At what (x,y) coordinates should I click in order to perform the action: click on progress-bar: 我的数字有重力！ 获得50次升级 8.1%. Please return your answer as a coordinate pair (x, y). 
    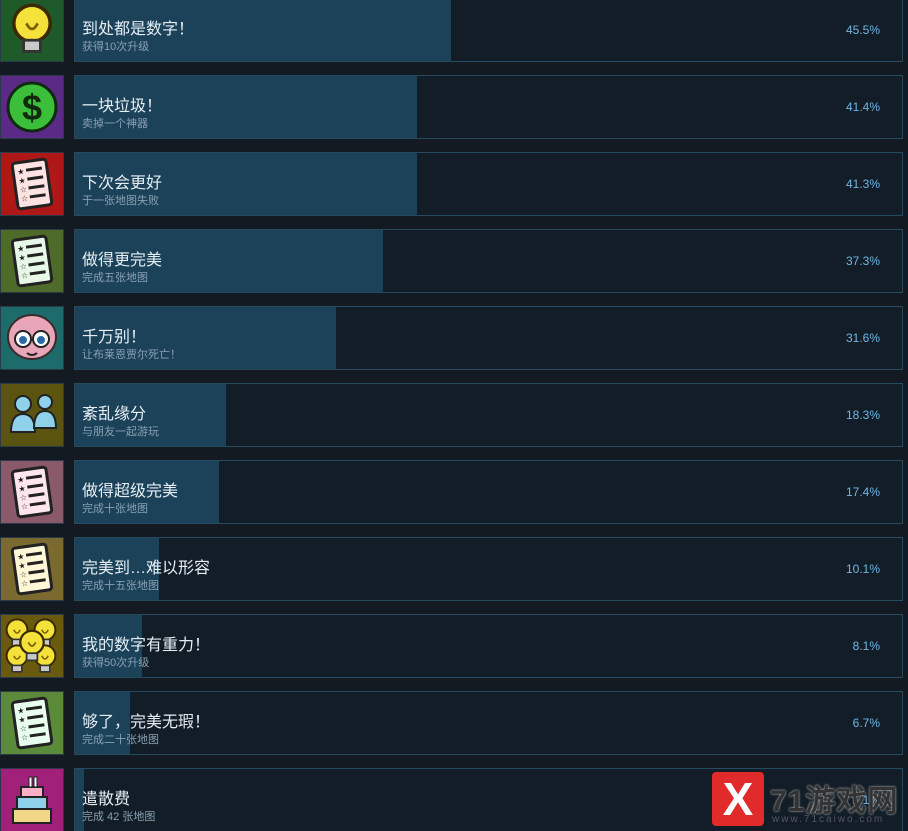
    Looking at the image, I should click on (488, 646).